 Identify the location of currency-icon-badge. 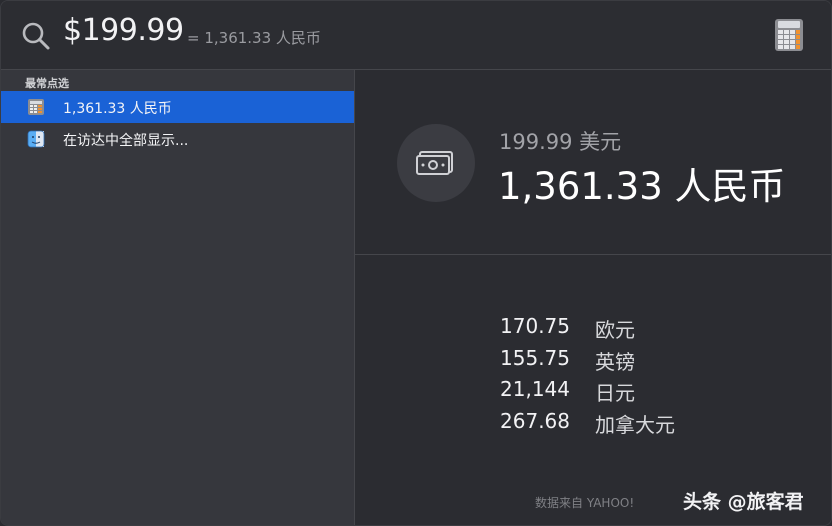
(436, 163).